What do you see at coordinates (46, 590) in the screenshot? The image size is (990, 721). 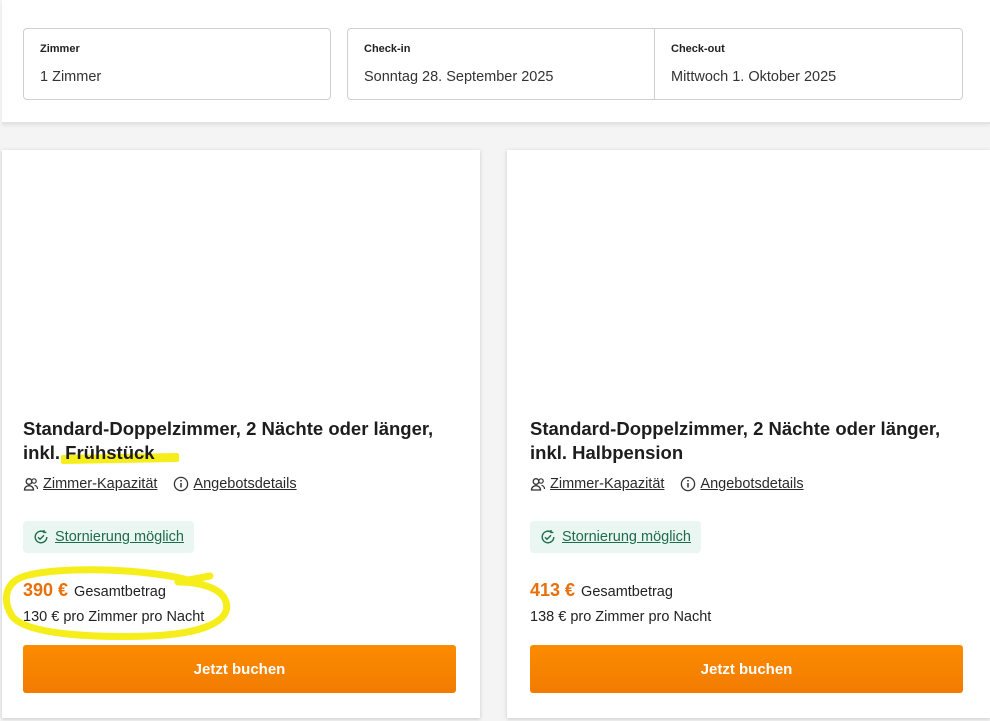 I see `total-price-value: 390 €` at bounding box center [46, 590].